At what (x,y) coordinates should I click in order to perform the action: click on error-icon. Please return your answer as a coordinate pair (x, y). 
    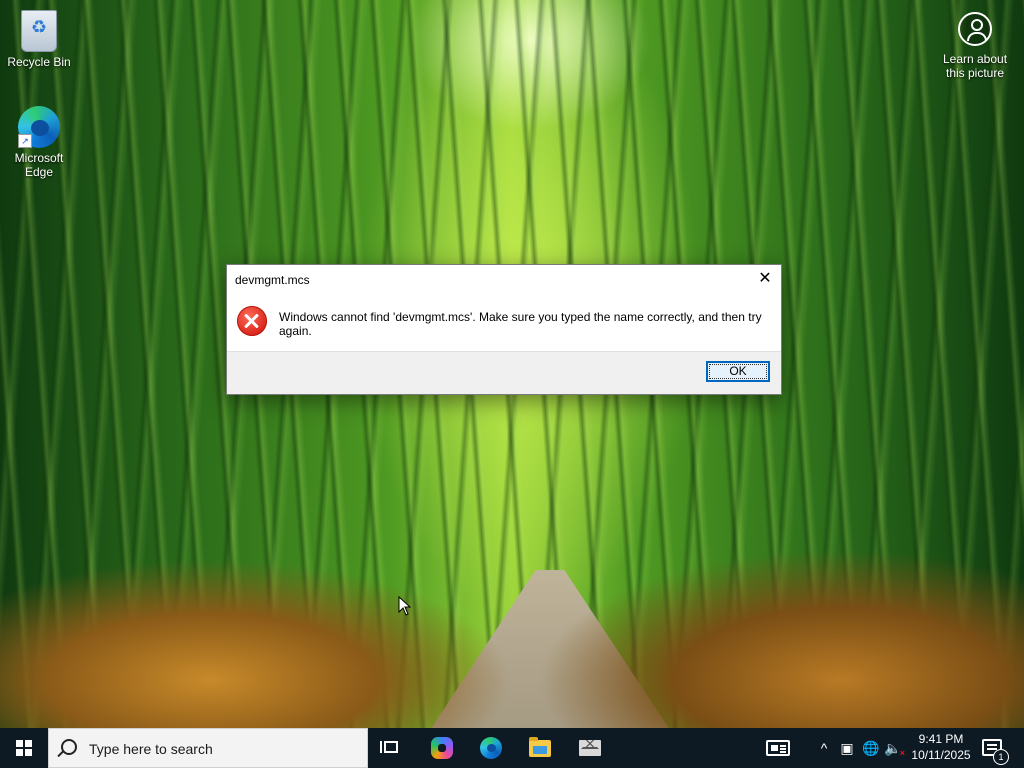
    Looking at the image, I should click on (252, 321).